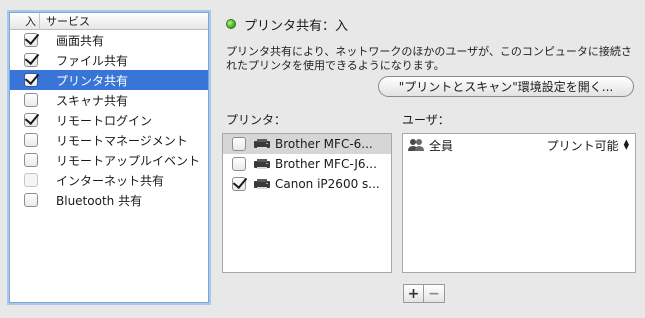  I want to click on service-status: プリンタ共有：入, so click(287, 25).